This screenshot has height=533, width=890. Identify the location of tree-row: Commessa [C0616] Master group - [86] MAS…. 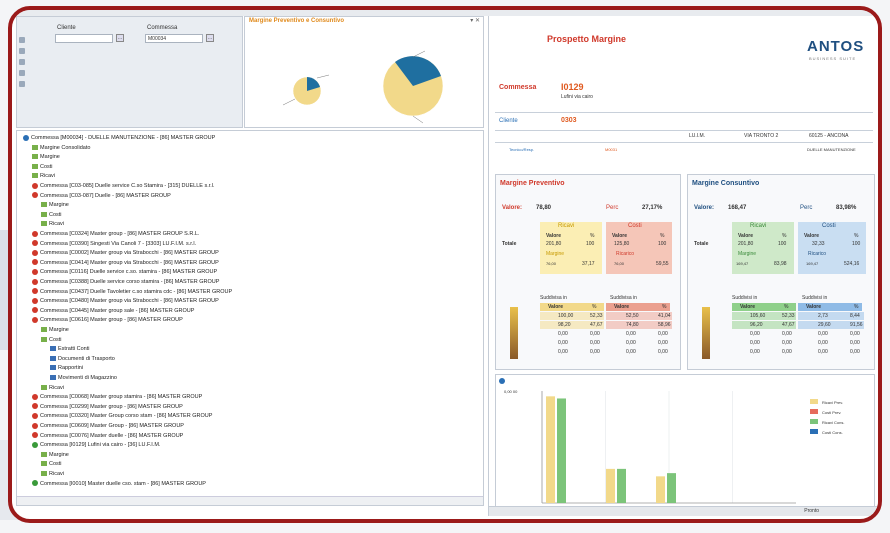
(107, 320).